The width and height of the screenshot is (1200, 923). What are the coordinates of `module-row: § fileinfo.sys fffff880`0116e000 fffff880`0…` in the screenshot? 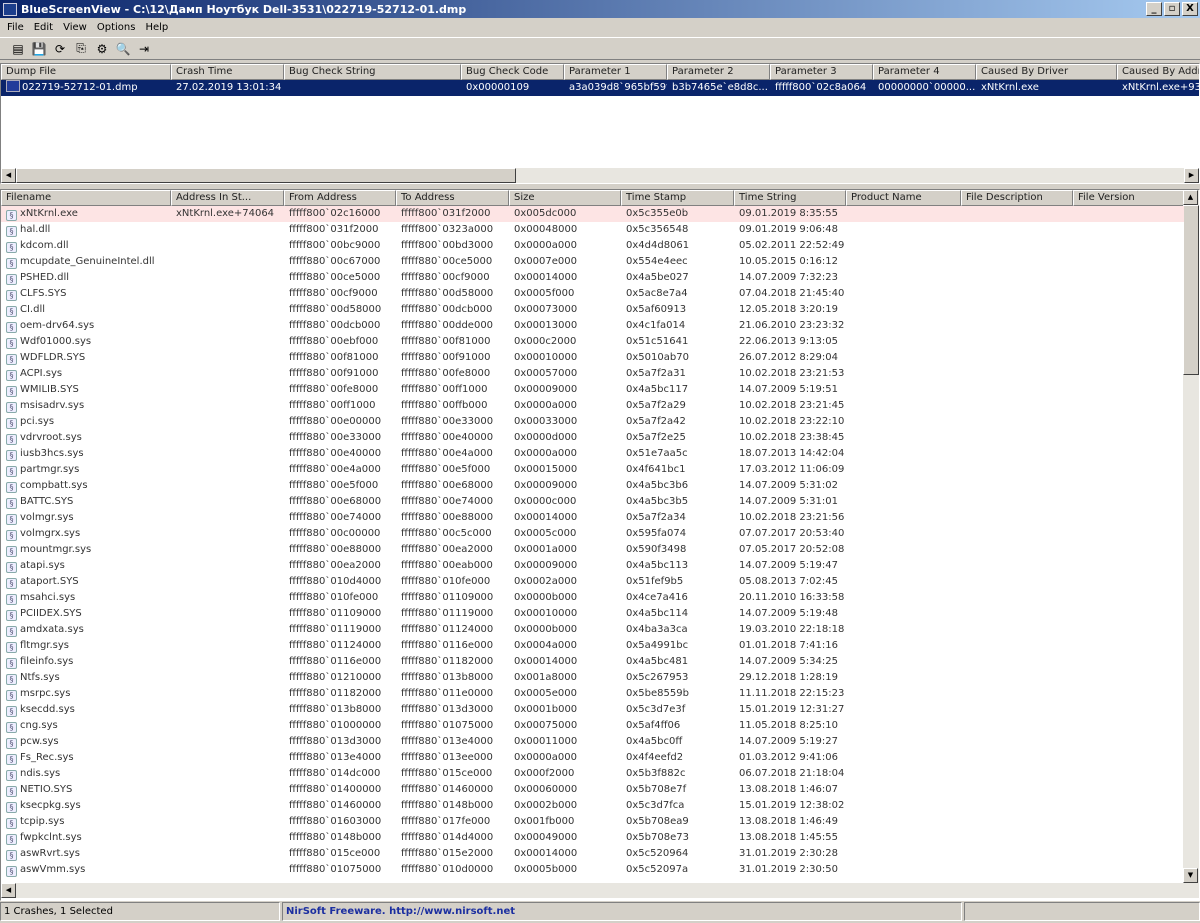 It's located at (592, 662).